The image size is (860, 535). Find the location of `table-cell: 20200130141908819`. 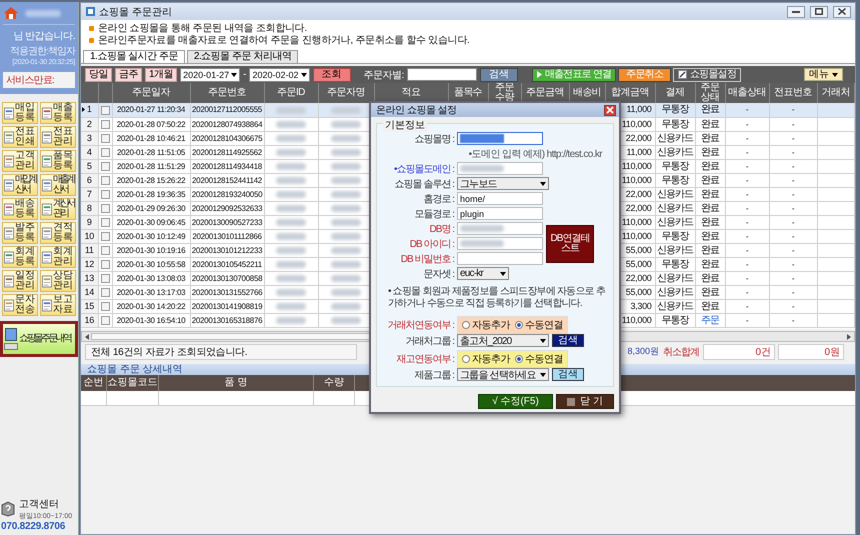

table-cell: 20200130141908819 is located at coordinates (227, 306).